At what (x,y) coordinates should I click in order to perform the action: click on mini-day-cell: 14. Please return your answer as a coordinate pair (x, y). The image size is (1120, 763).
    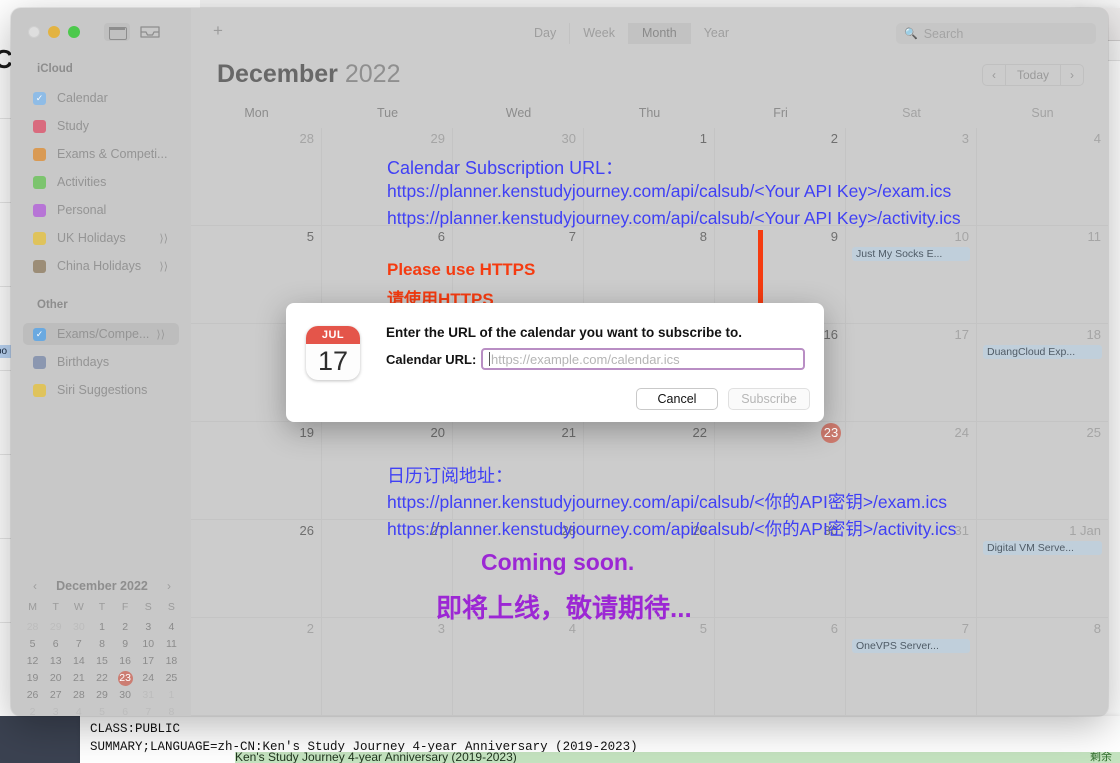
    Looking at the image, I should click on (78, 661).